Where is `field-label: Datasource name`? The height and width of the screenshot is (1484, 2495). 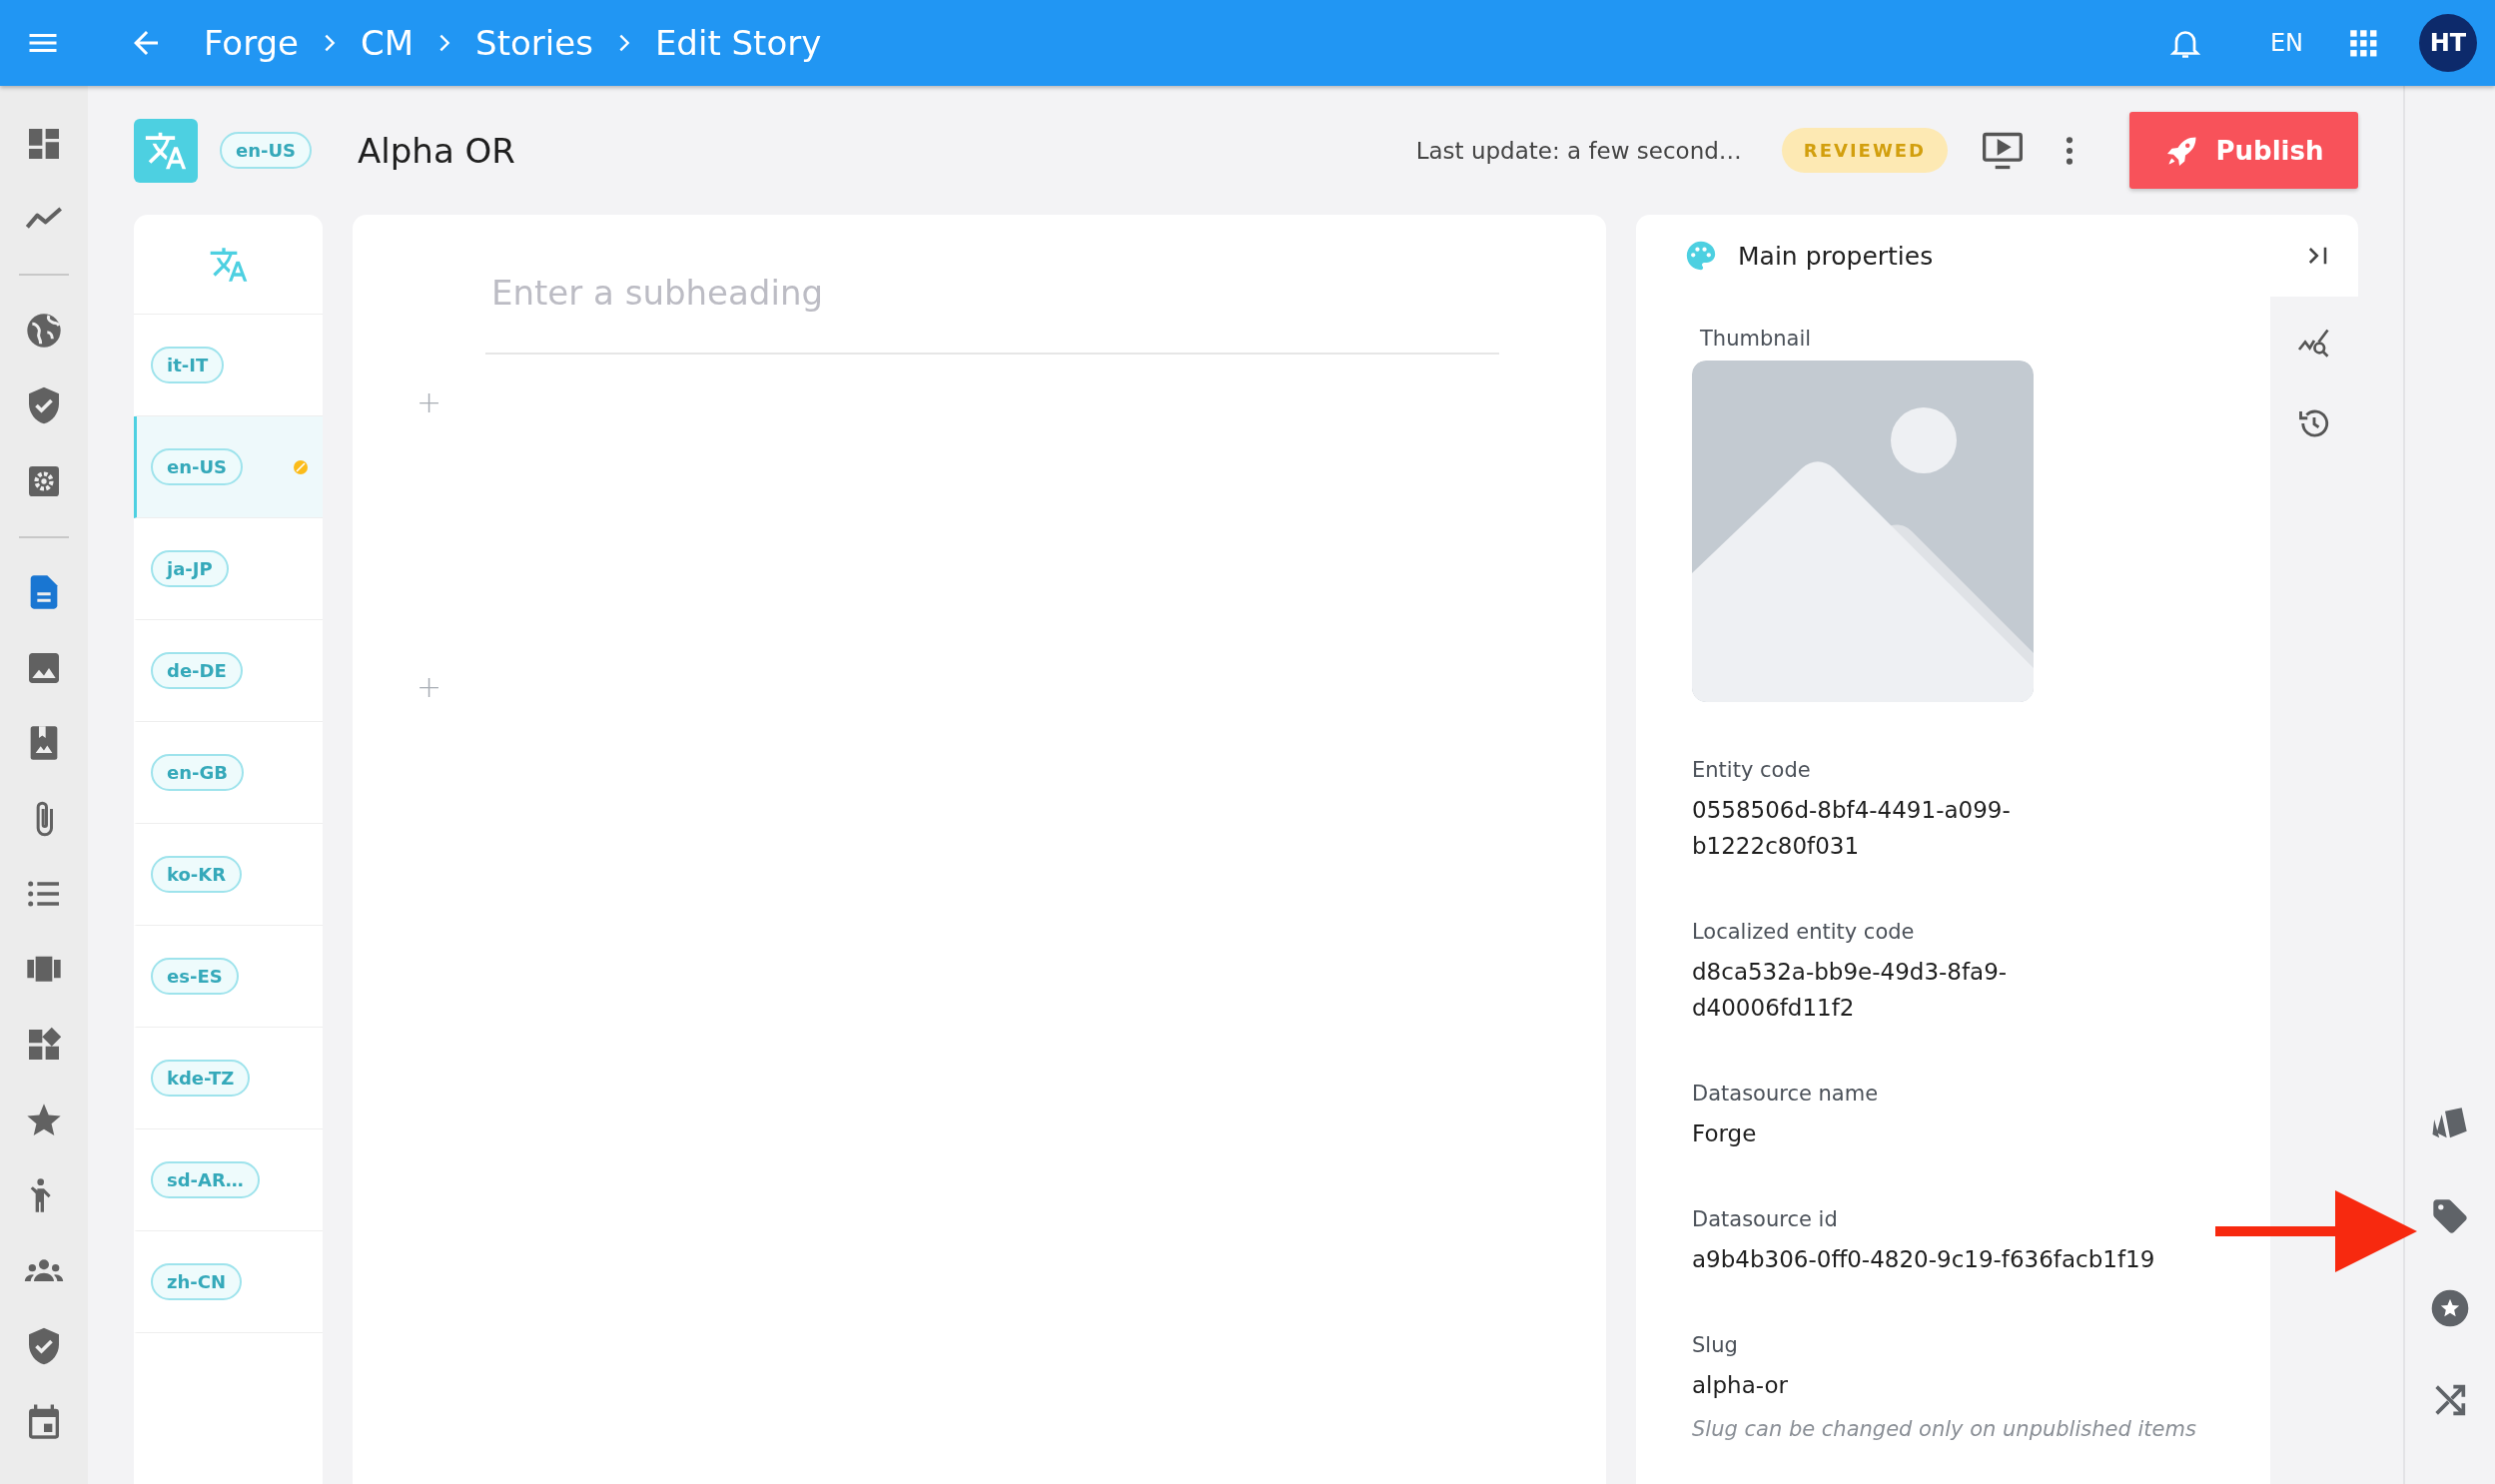
field-label: Datasource name is located at coordinates (1786, 1094).